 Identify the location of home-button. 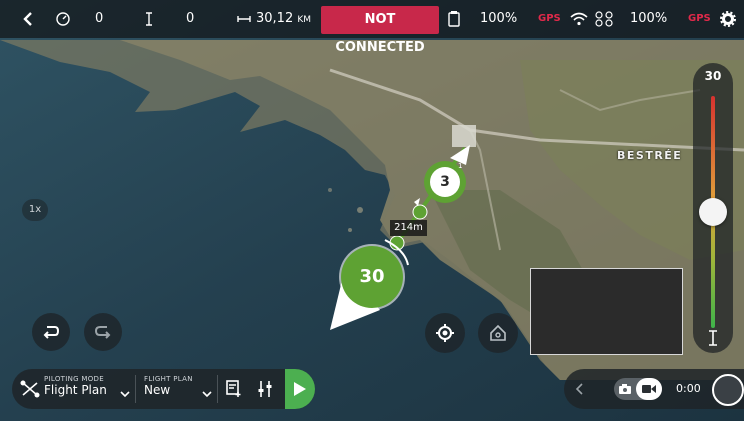
(498, 333).